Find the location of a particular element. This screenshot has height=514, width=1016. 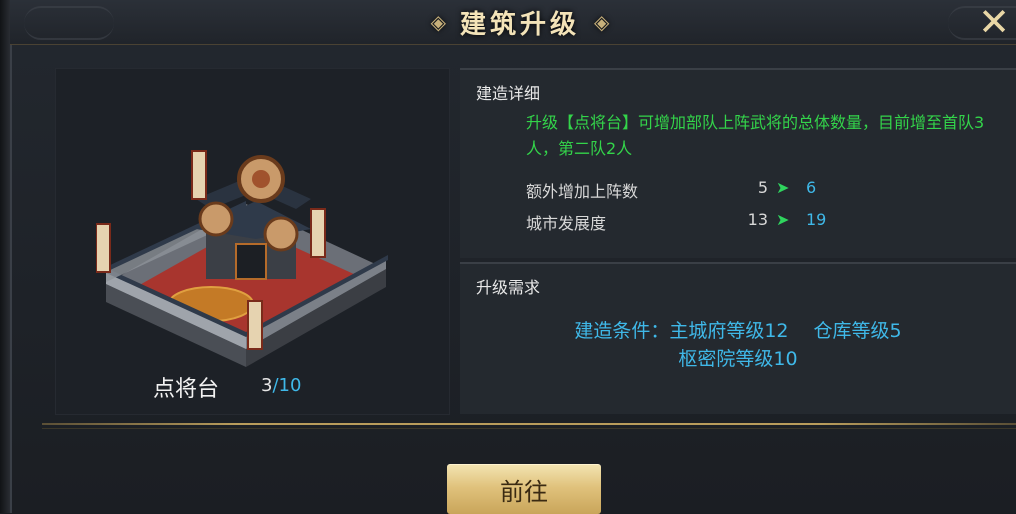

stat-label: 额外增加上阵数 is located at coordinates (582, 191).